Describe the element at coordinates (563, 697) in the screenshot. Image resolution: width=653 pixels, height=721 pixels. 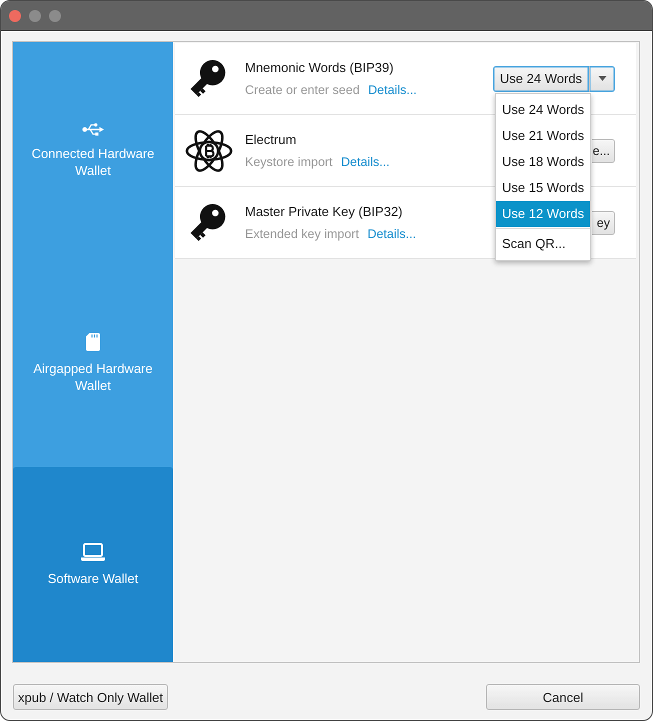
I see `cancel-button: Cancel` at that location.